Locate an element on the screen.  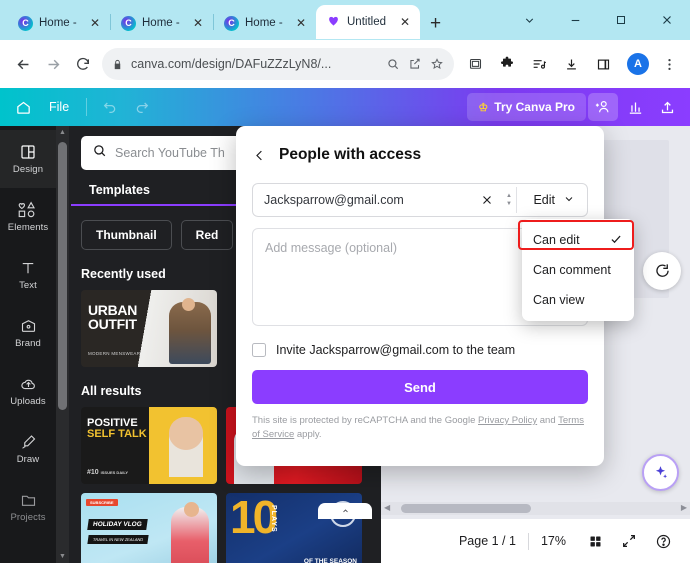
new-tab-button: + is located at coordinates (435, 24).